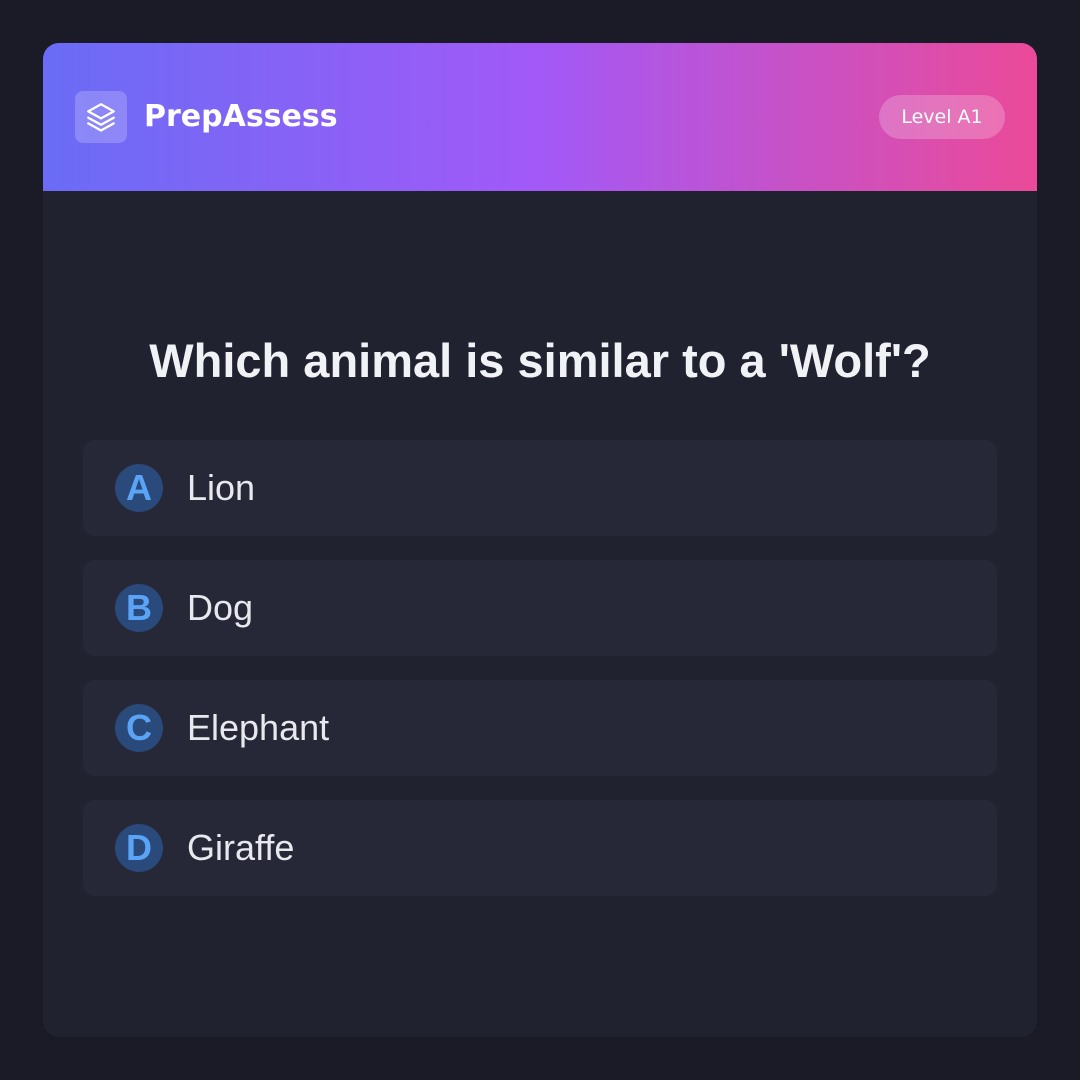 This screenshot has height=1080, width=1080. I want to click on brand-name: PrepAssess, so click(241, 116).